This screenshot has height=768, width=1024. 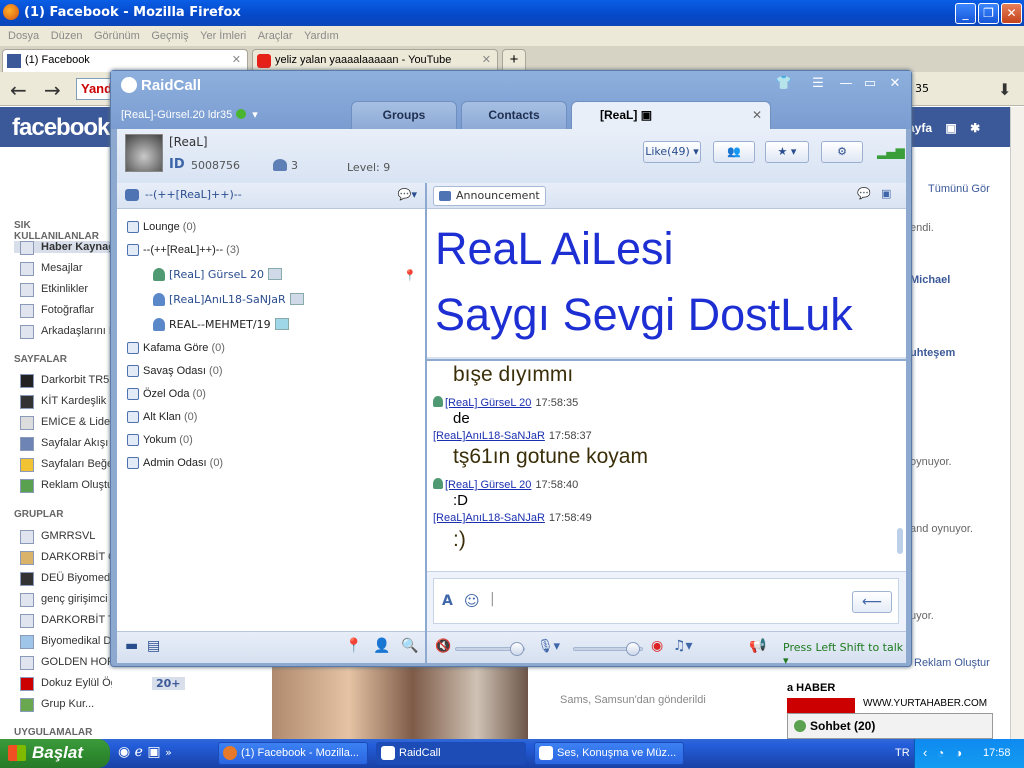 What do you see at coordinates (842, 152) in the screenshot?
I see `group-settings-icon: ⚙` at bounding box center [842, 152].